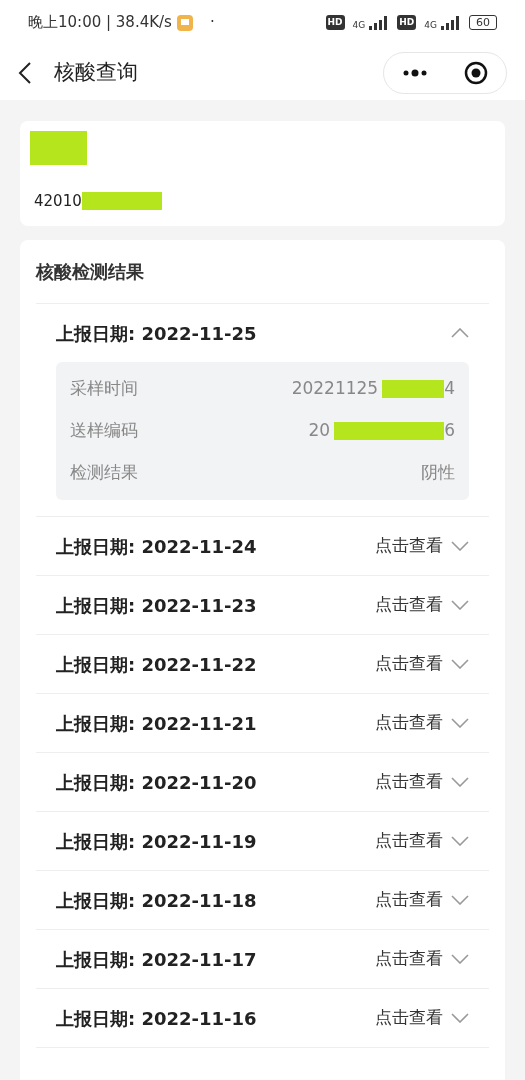  What do you see at coordinates (100, 23) in the screenshot?
I see `status-time: 晚上10:00 | 38.4K/s` at bounding box center [100, 23].